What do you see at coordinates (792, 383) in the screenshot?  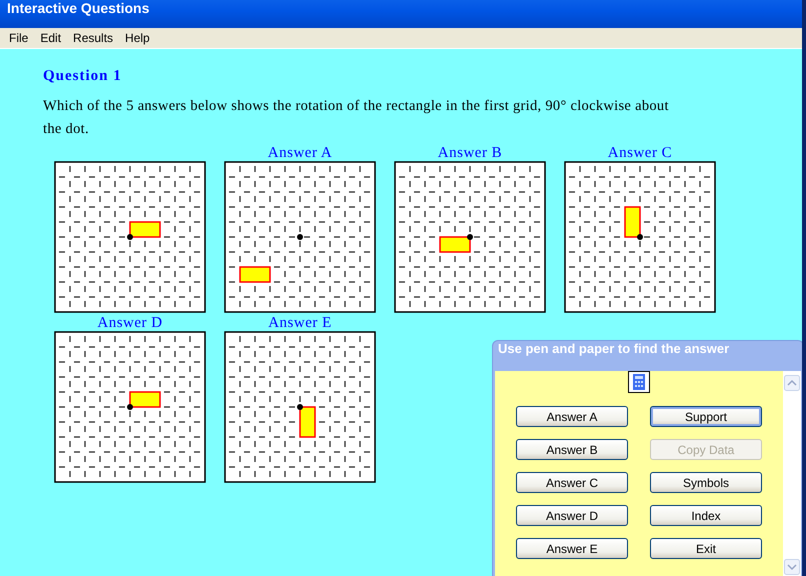 I see `scroll-up-icon` at bounding box center [792, 383].